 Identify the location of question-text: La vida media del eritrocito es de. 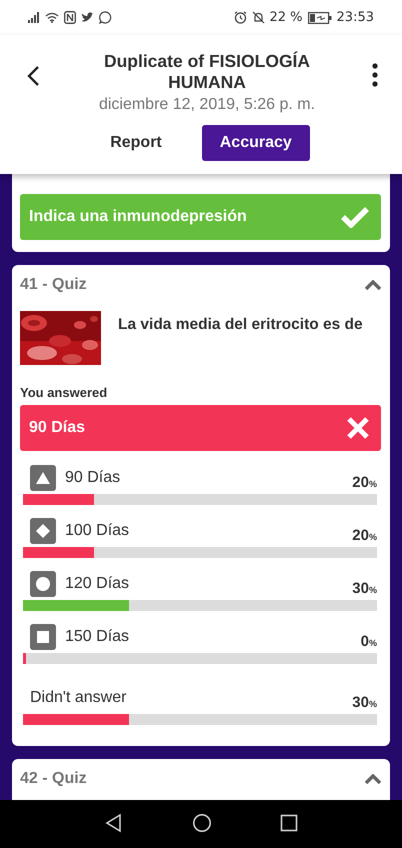
(240, 325).